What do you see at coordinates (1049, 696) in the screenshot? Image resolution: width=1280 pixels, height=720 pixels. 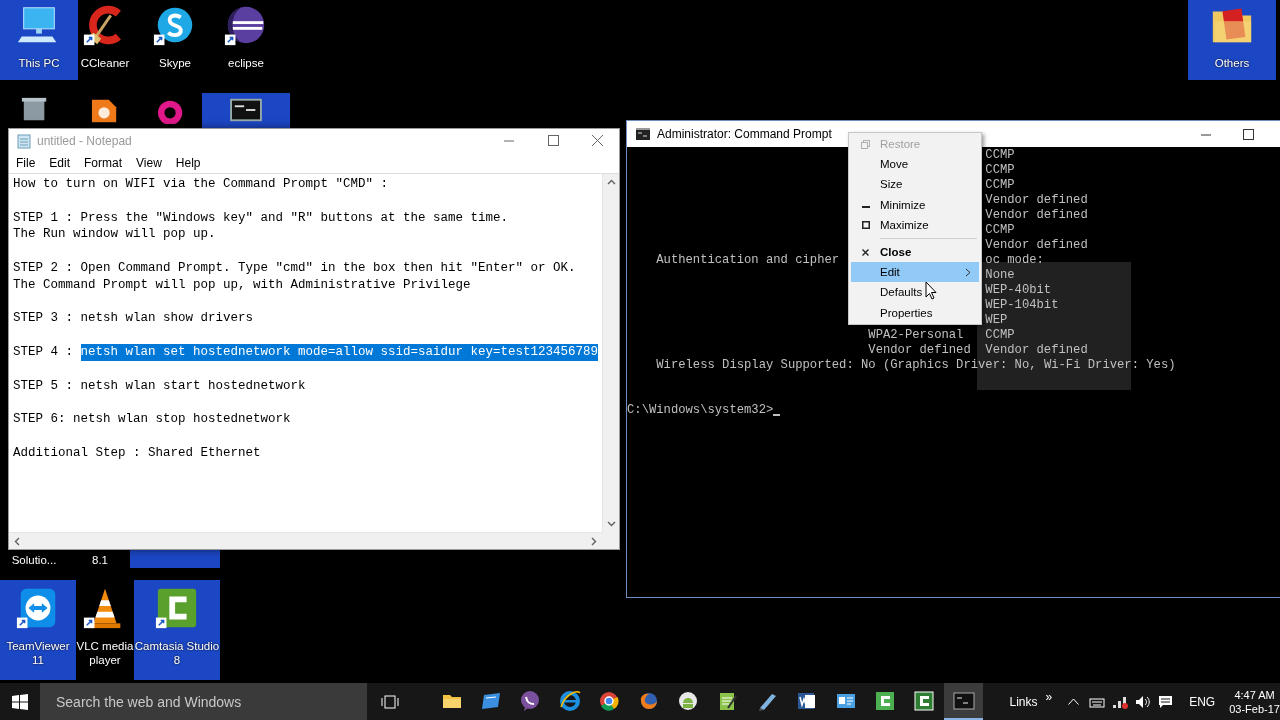 I see `toolbar-chevron: »` at bounding box center [1049, 696].